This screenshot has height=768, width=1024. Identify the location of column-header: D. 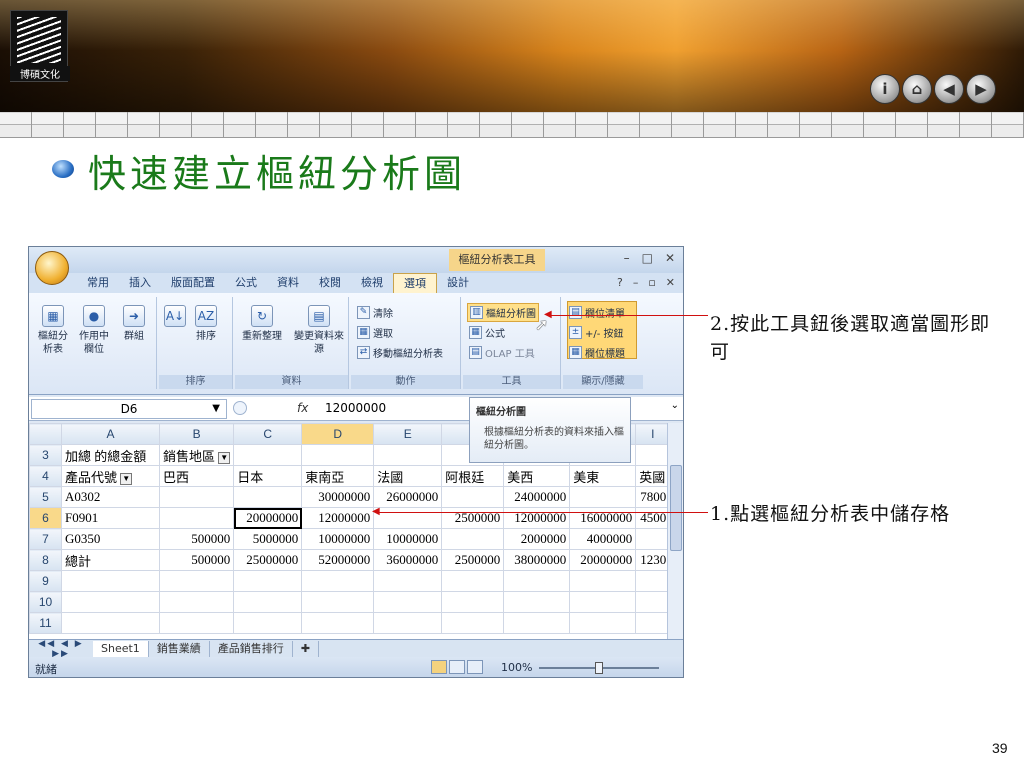
(338, 434).